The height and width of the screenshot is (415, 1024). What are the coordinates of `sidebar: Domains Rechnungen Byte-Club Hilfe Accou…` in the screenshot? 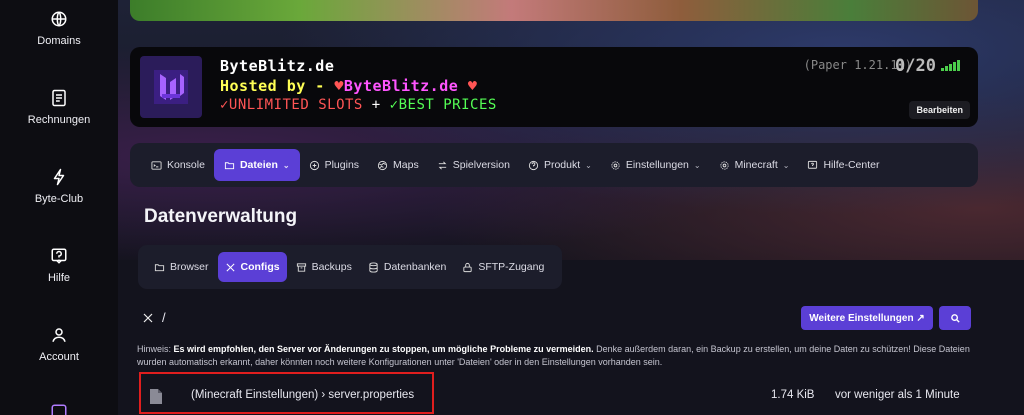 It's located at (59, 207).